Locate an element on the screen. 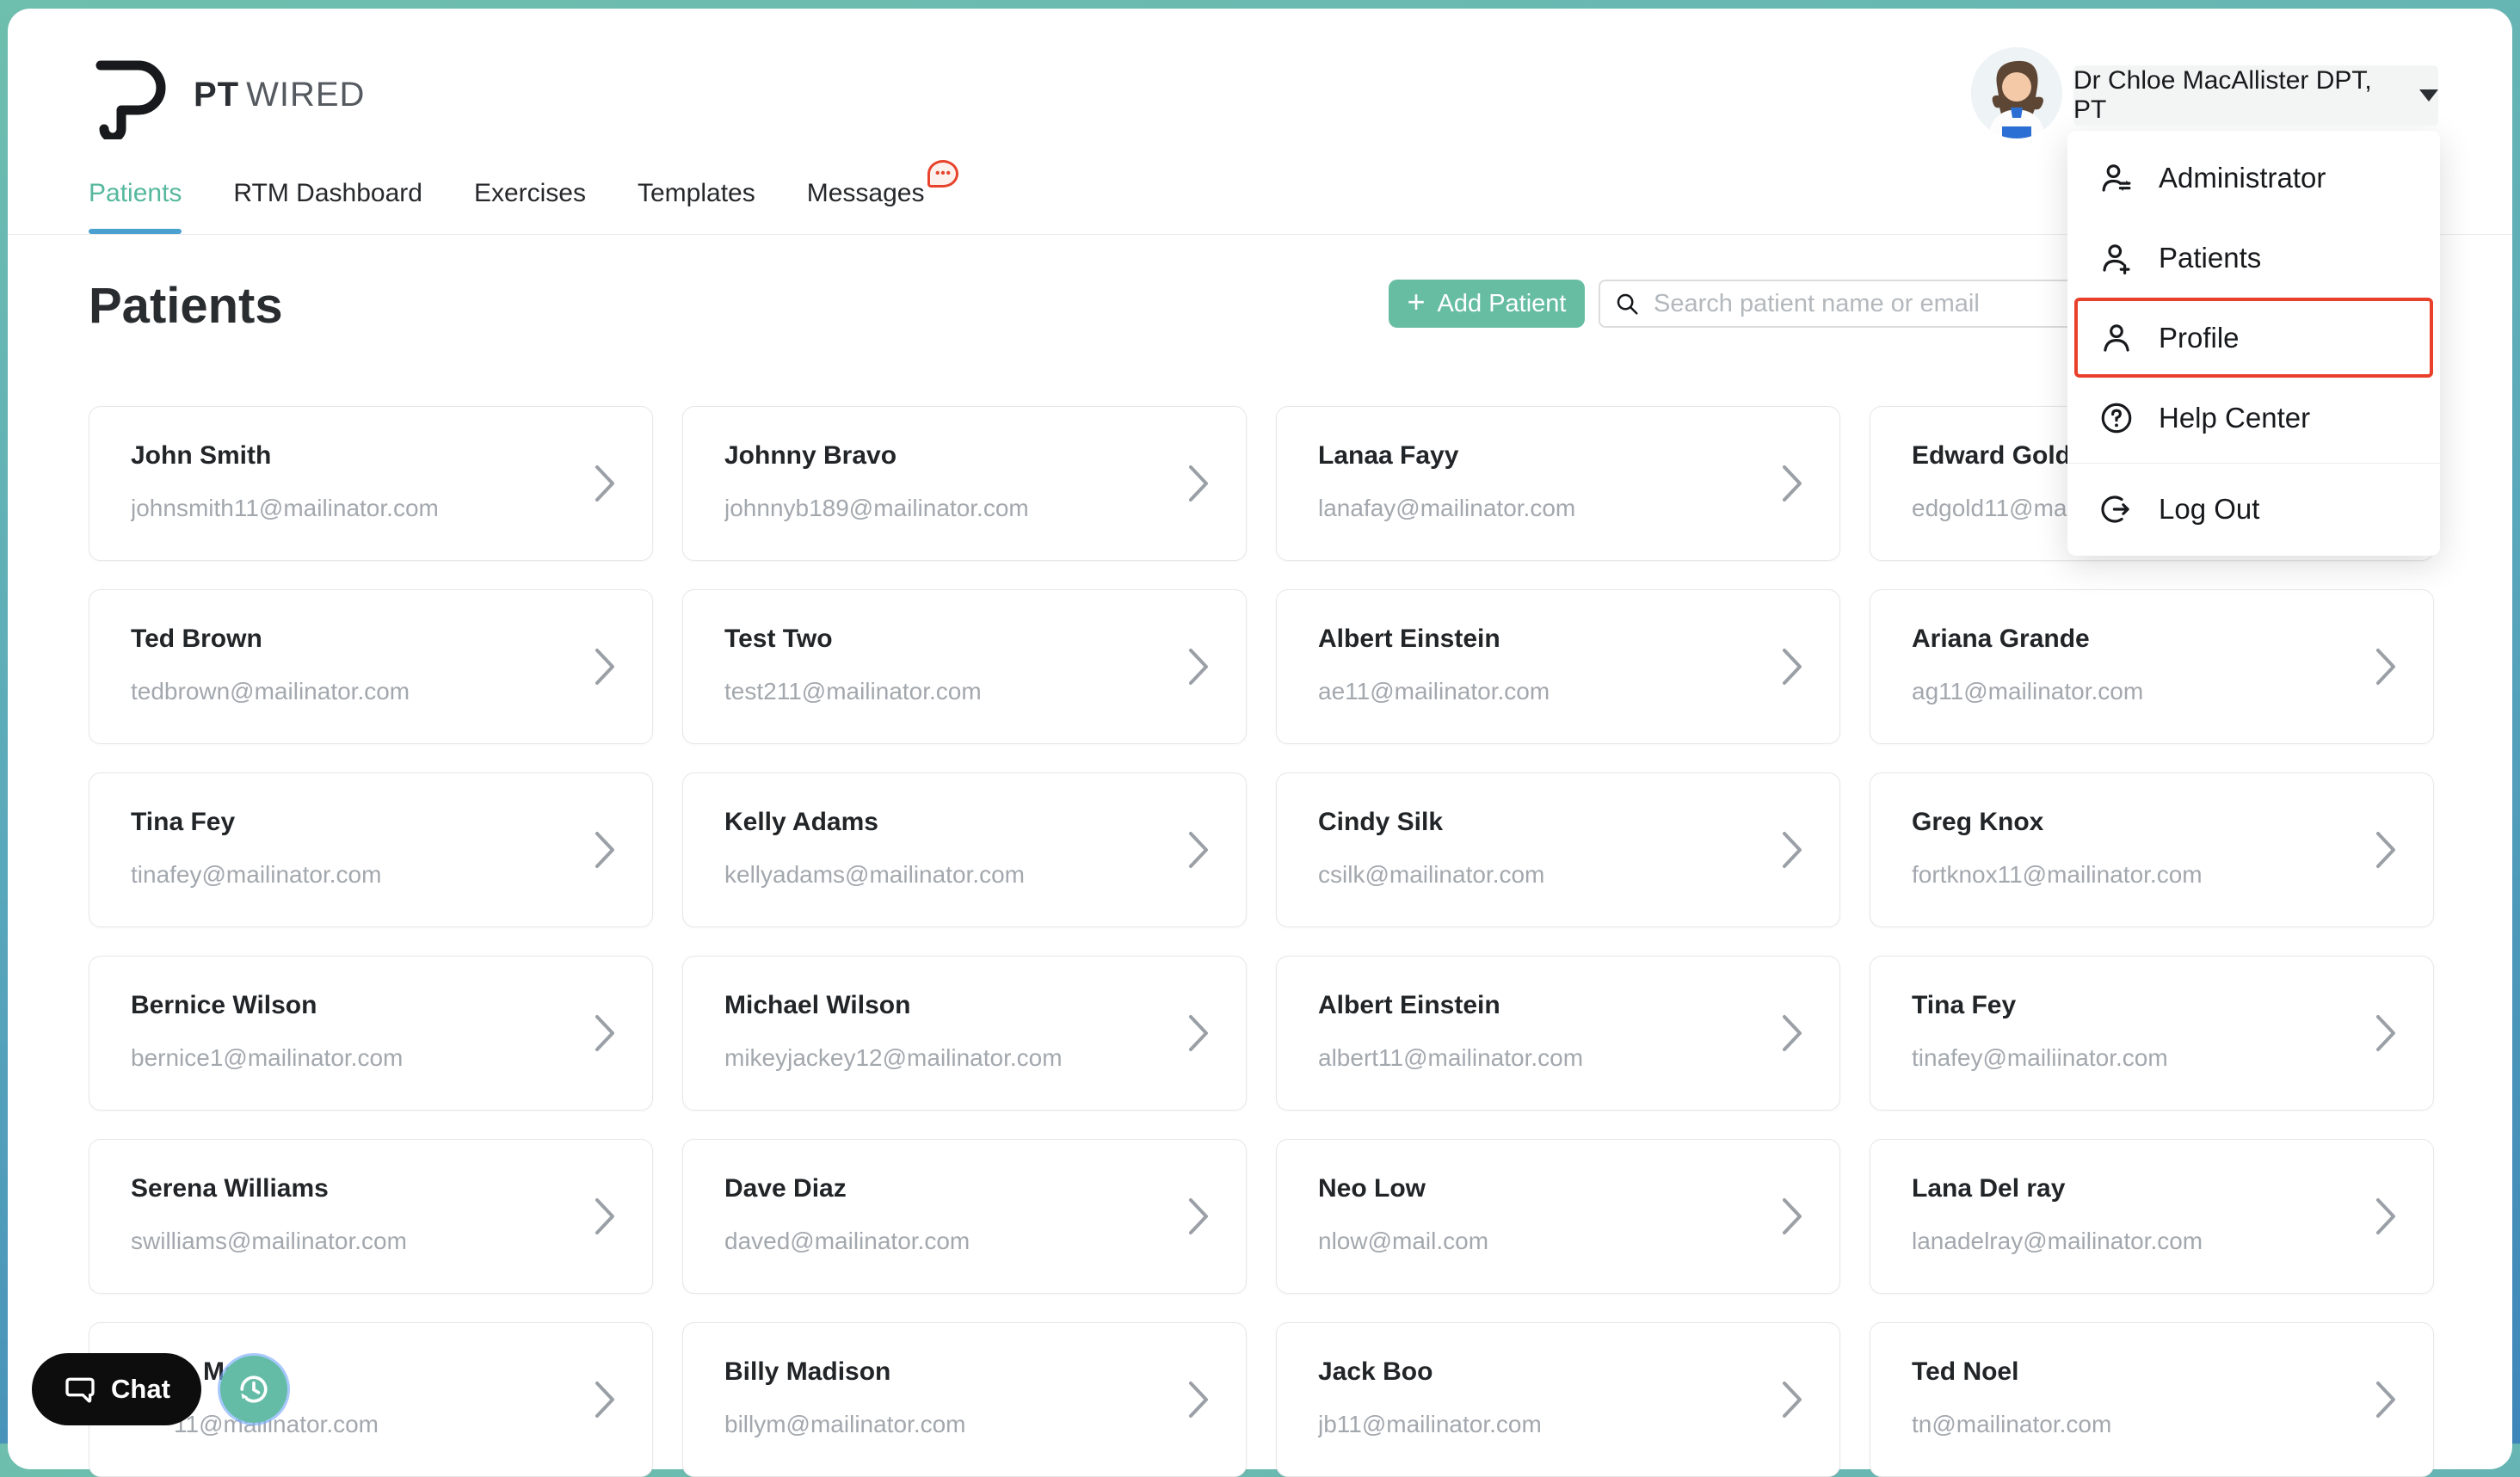 The height and width of the screenshot is (1477, 2520). patient-email: csilk@mailinator.com is located at coordinates (1540, 875).